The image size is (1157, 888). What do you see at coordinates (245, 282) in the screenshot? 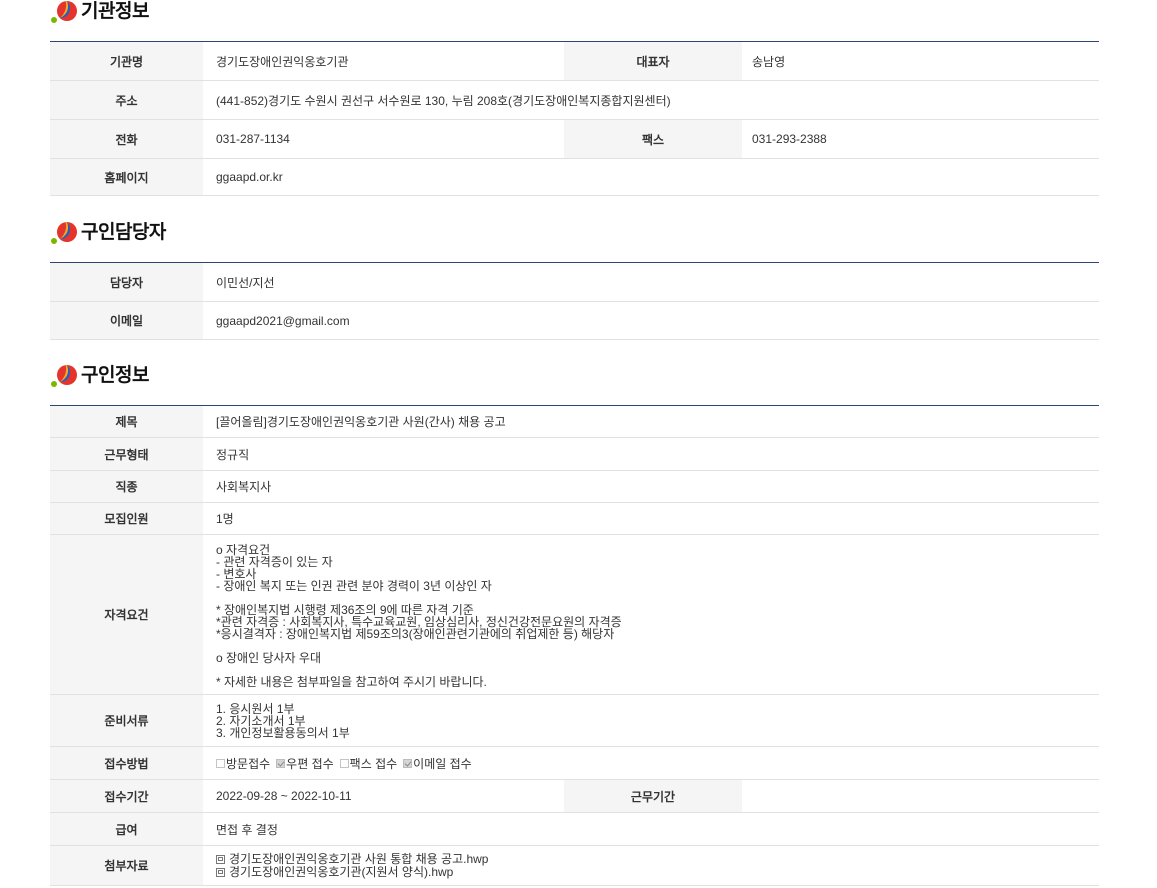
I see `manager-value: 이민선/지선` at bounding box center [245, 282].